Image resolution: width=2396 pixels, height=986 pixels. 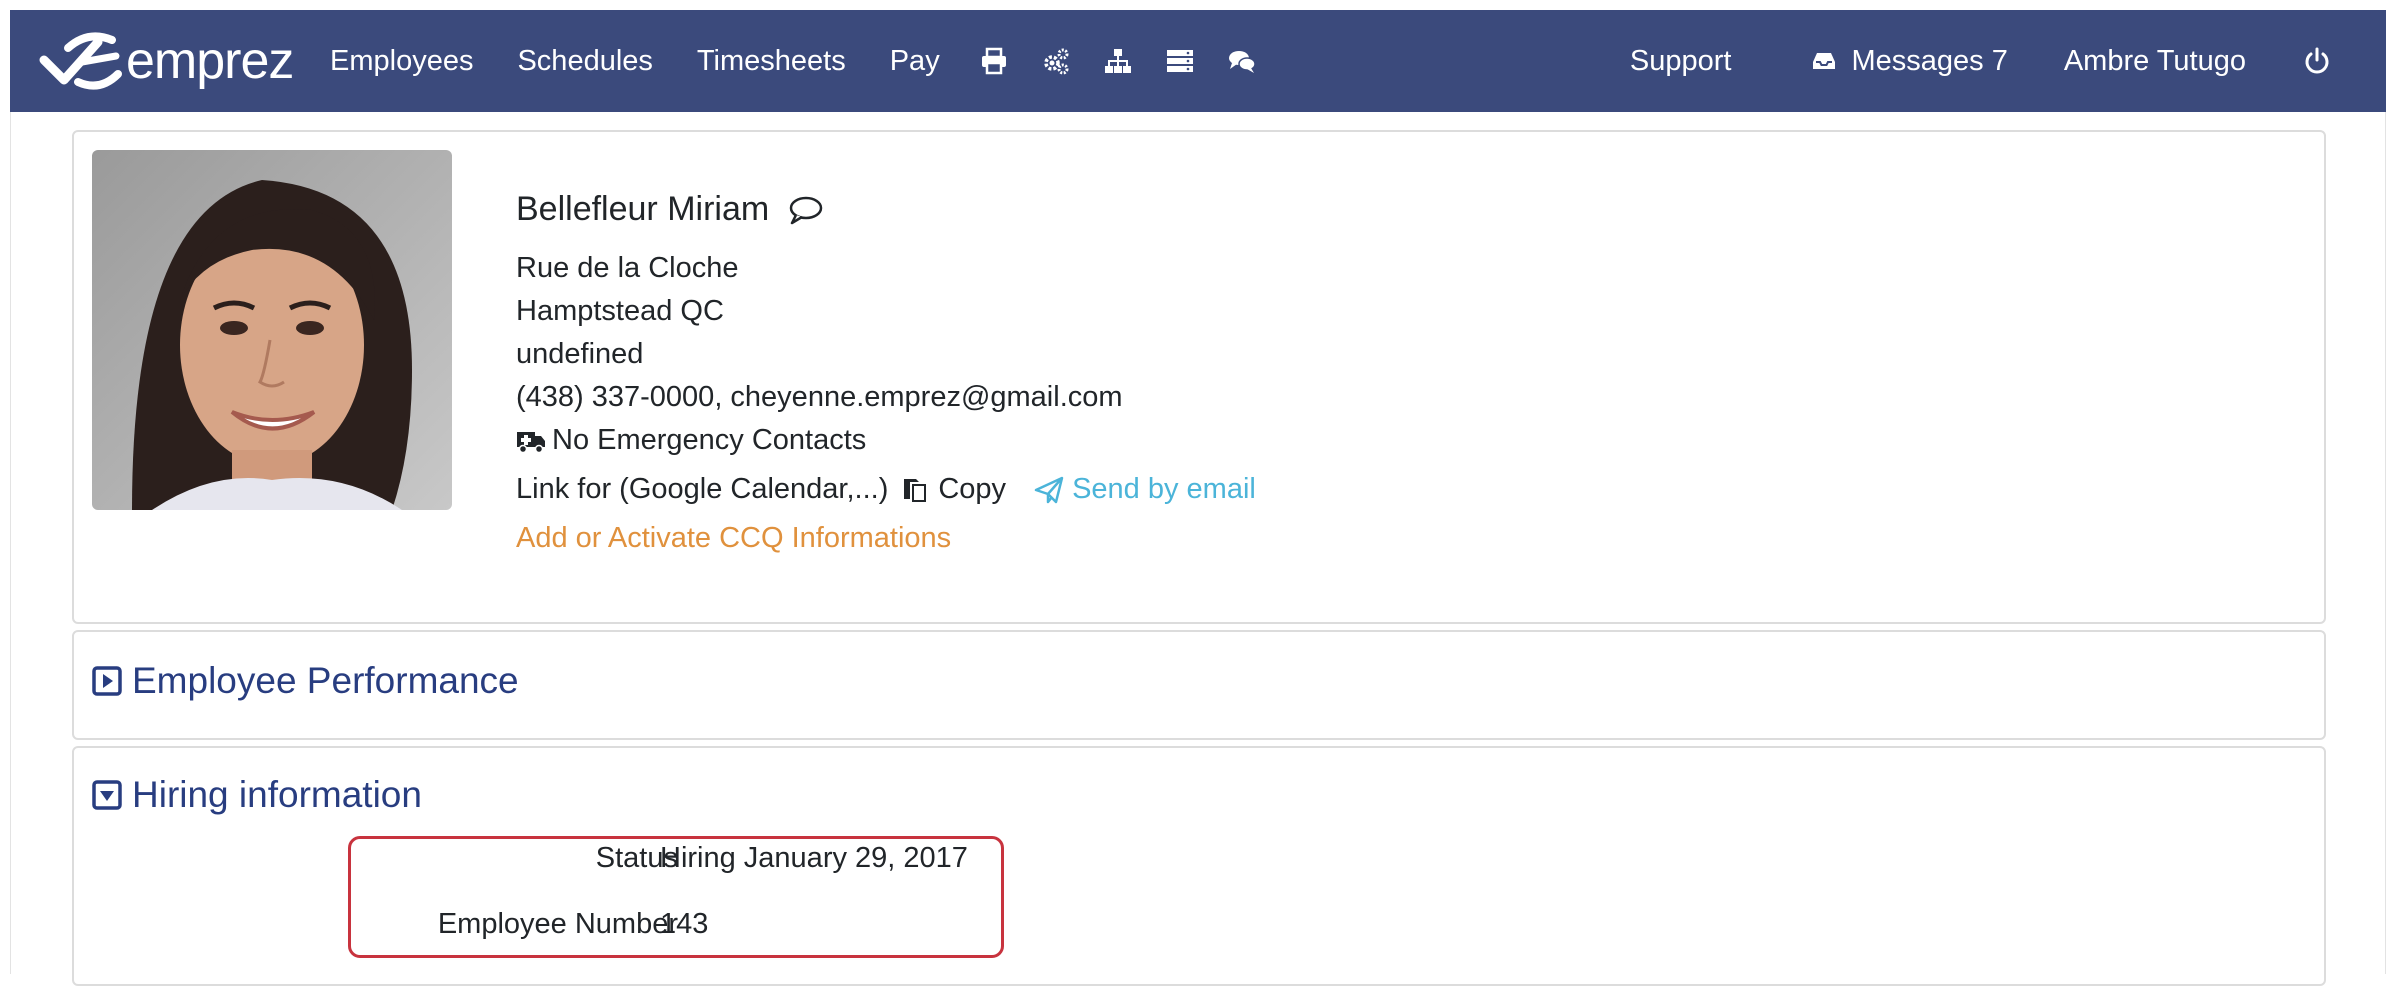 What do you see at coordinates (1164, 489) in the screenshot?
I see `send-by-email-label: Send by email` at bounding box center [1164, 489].